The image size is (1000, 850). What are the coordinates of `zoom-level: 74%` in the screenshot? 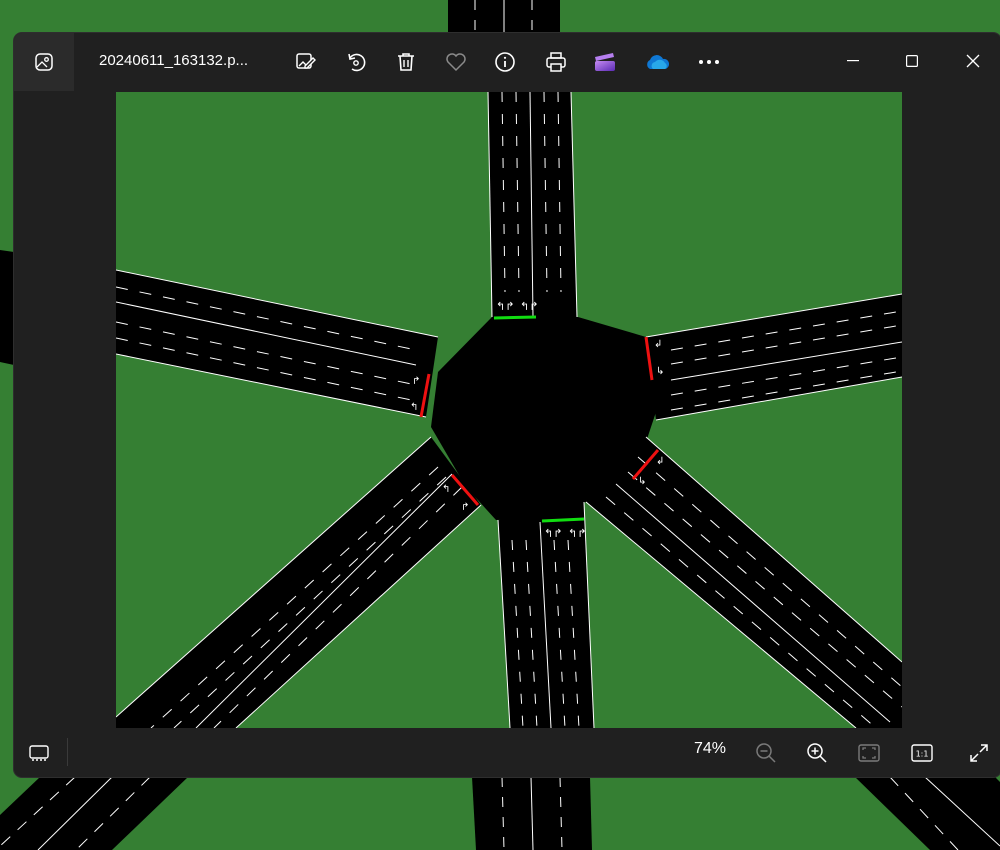 It's located at (710, 748).